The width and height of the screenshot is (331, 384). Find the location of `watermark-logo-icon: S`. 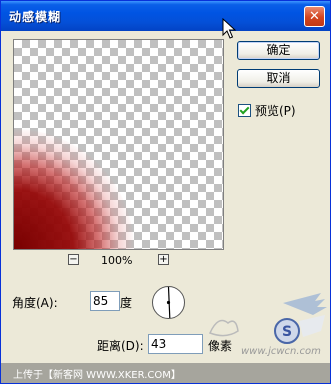

watermark-logo-icon: S is located at coordinates (300, 318).